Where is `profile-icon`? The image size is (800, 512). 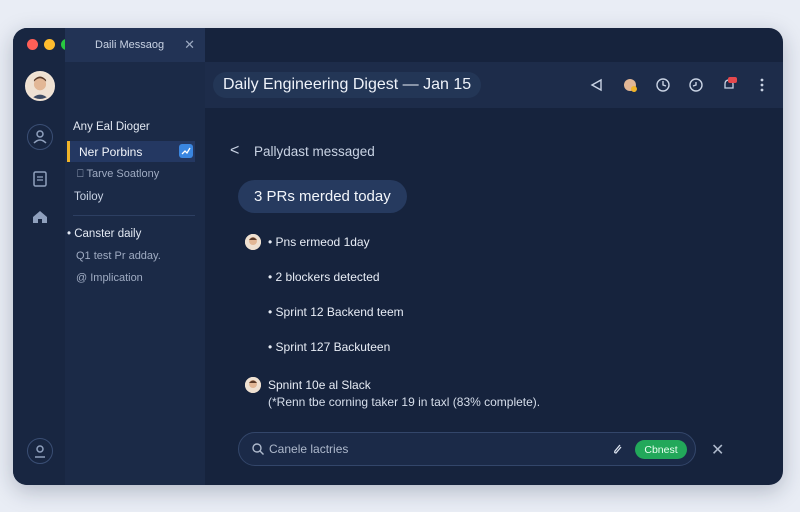
profile-icon is located at coordinates (40, 451).